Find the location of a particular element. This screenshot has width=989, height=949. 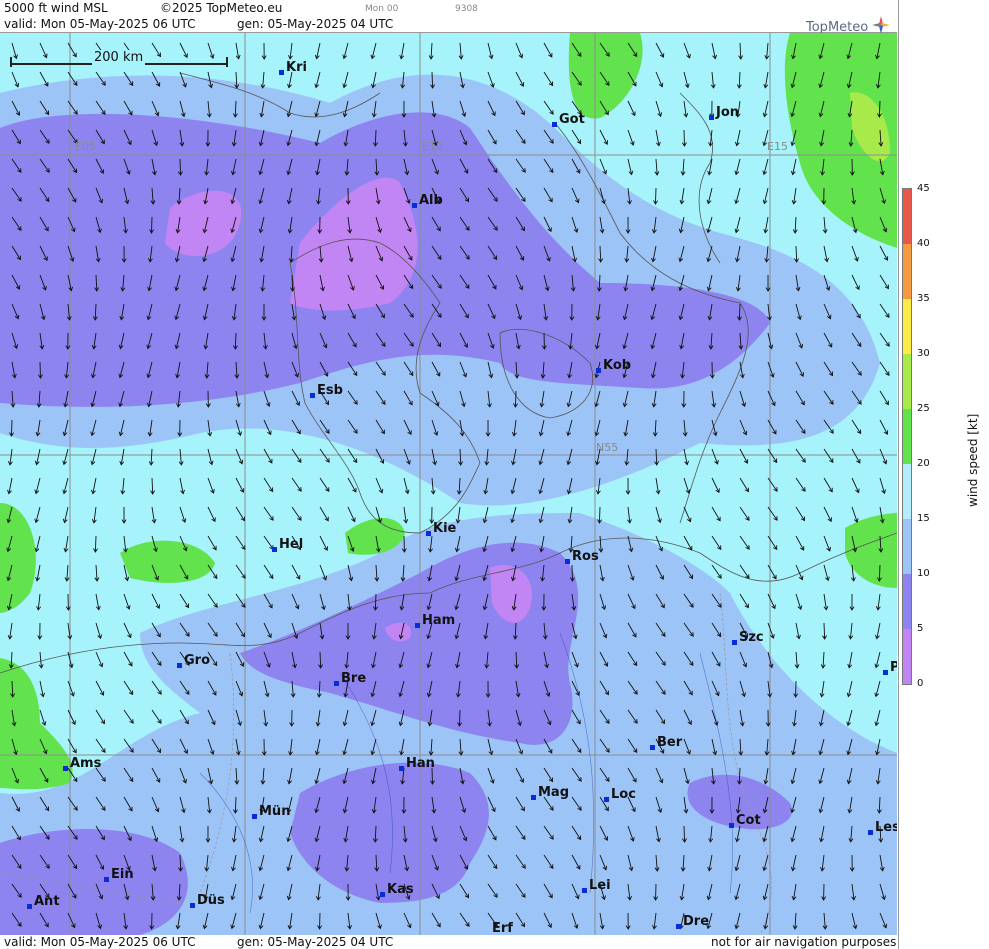

city-marker: P is located at coordinates (890, 667).